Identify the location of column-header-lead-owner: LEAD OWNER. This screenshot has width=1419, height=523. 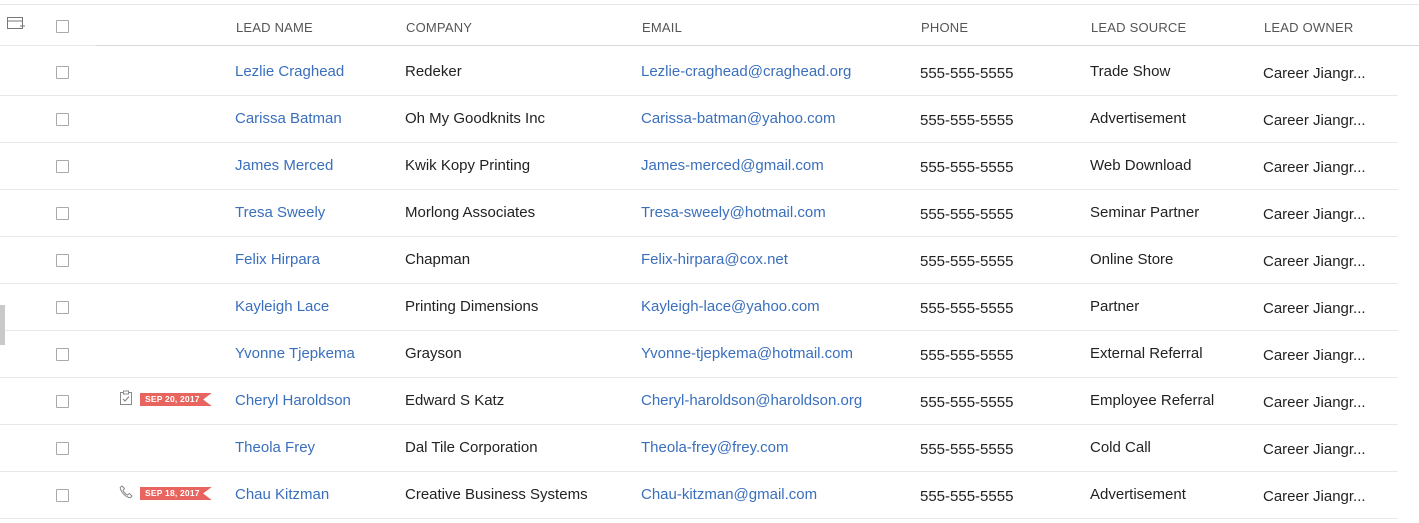
(1308, 27).